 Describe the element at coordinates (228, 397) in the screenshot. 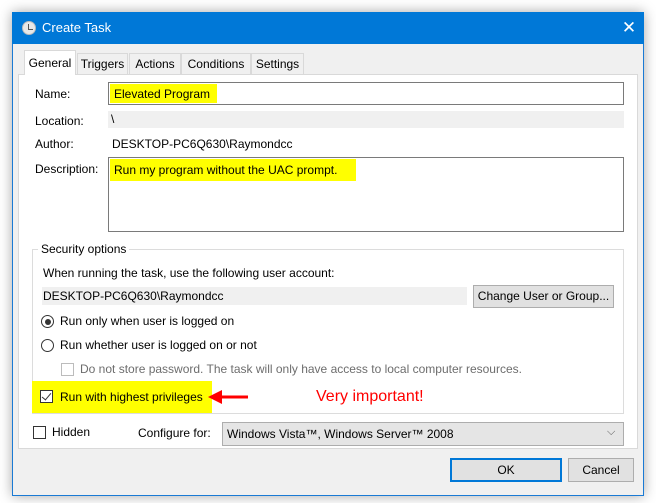

I see `arrow-icon` at that location.